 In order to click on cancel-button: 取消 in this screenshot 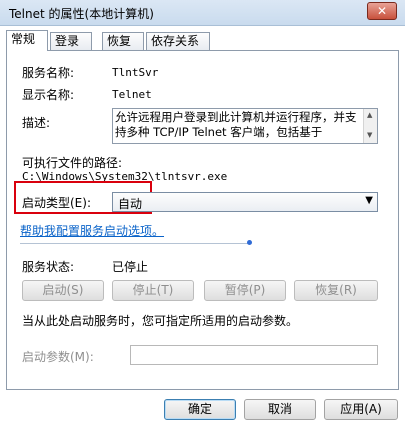, I will do `click(280, 409)`.